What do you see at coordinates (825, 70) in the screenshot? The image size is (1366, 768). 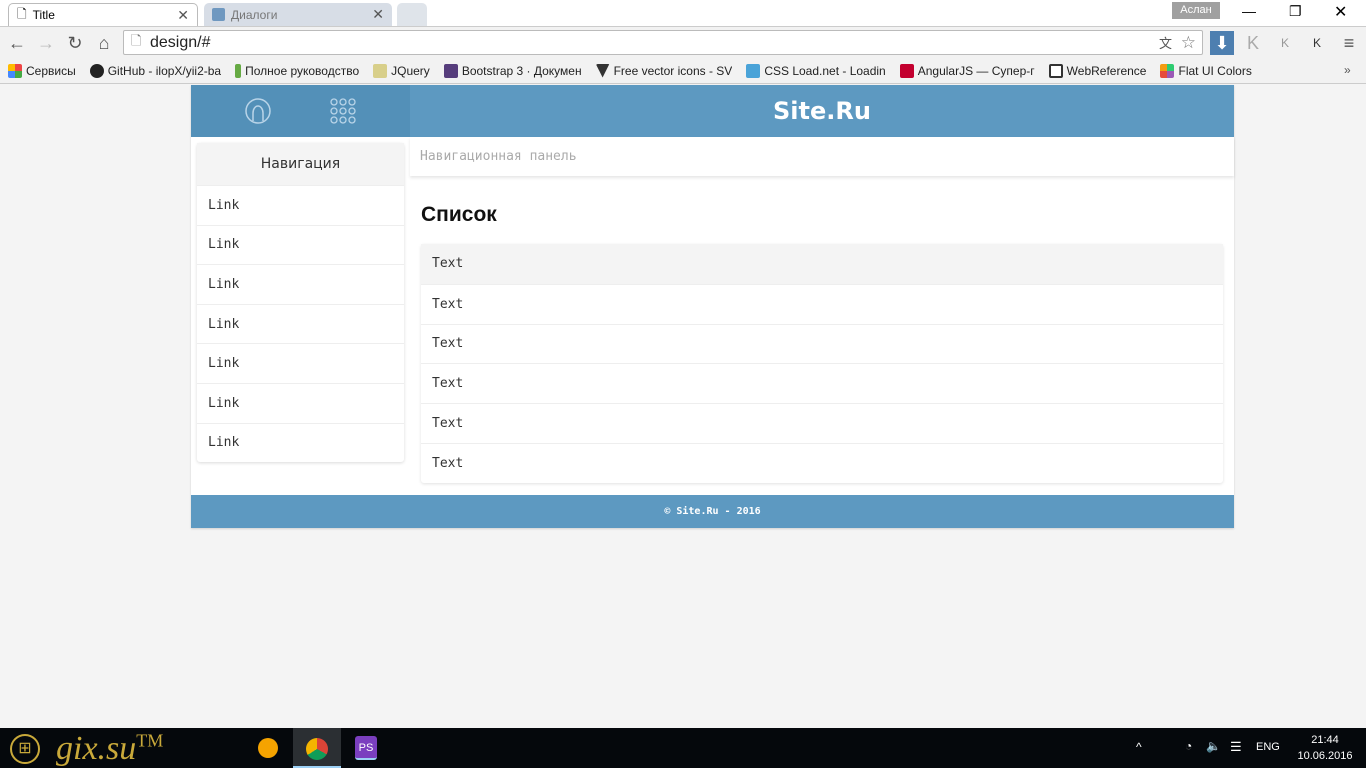 I see `bookmark-label: CSS Load.net - Loadin` at bounding box center [825, 70].